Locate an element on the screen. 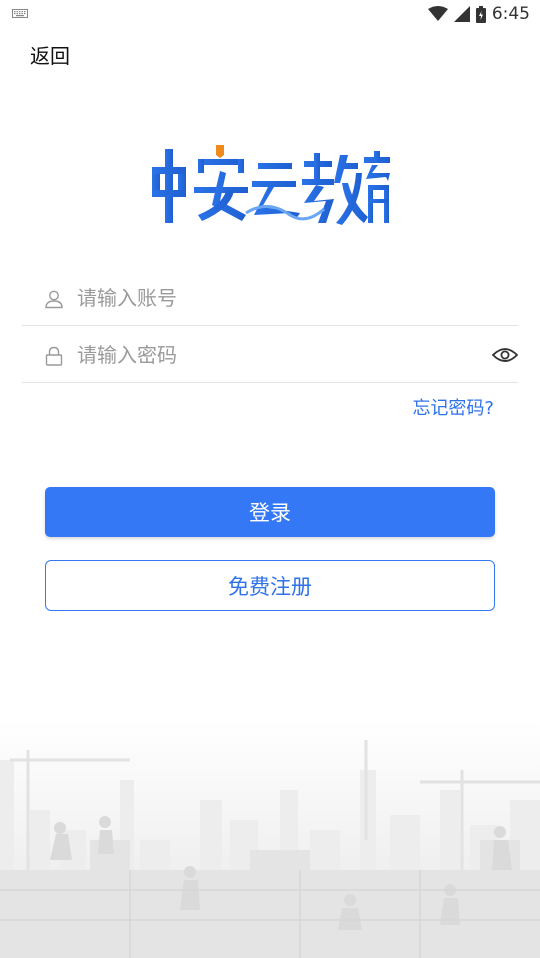 Image resolution: width=540 pixels, height=958 pixels. forgot-password-link: 忘记密码? is located at coordinates (453, 407).